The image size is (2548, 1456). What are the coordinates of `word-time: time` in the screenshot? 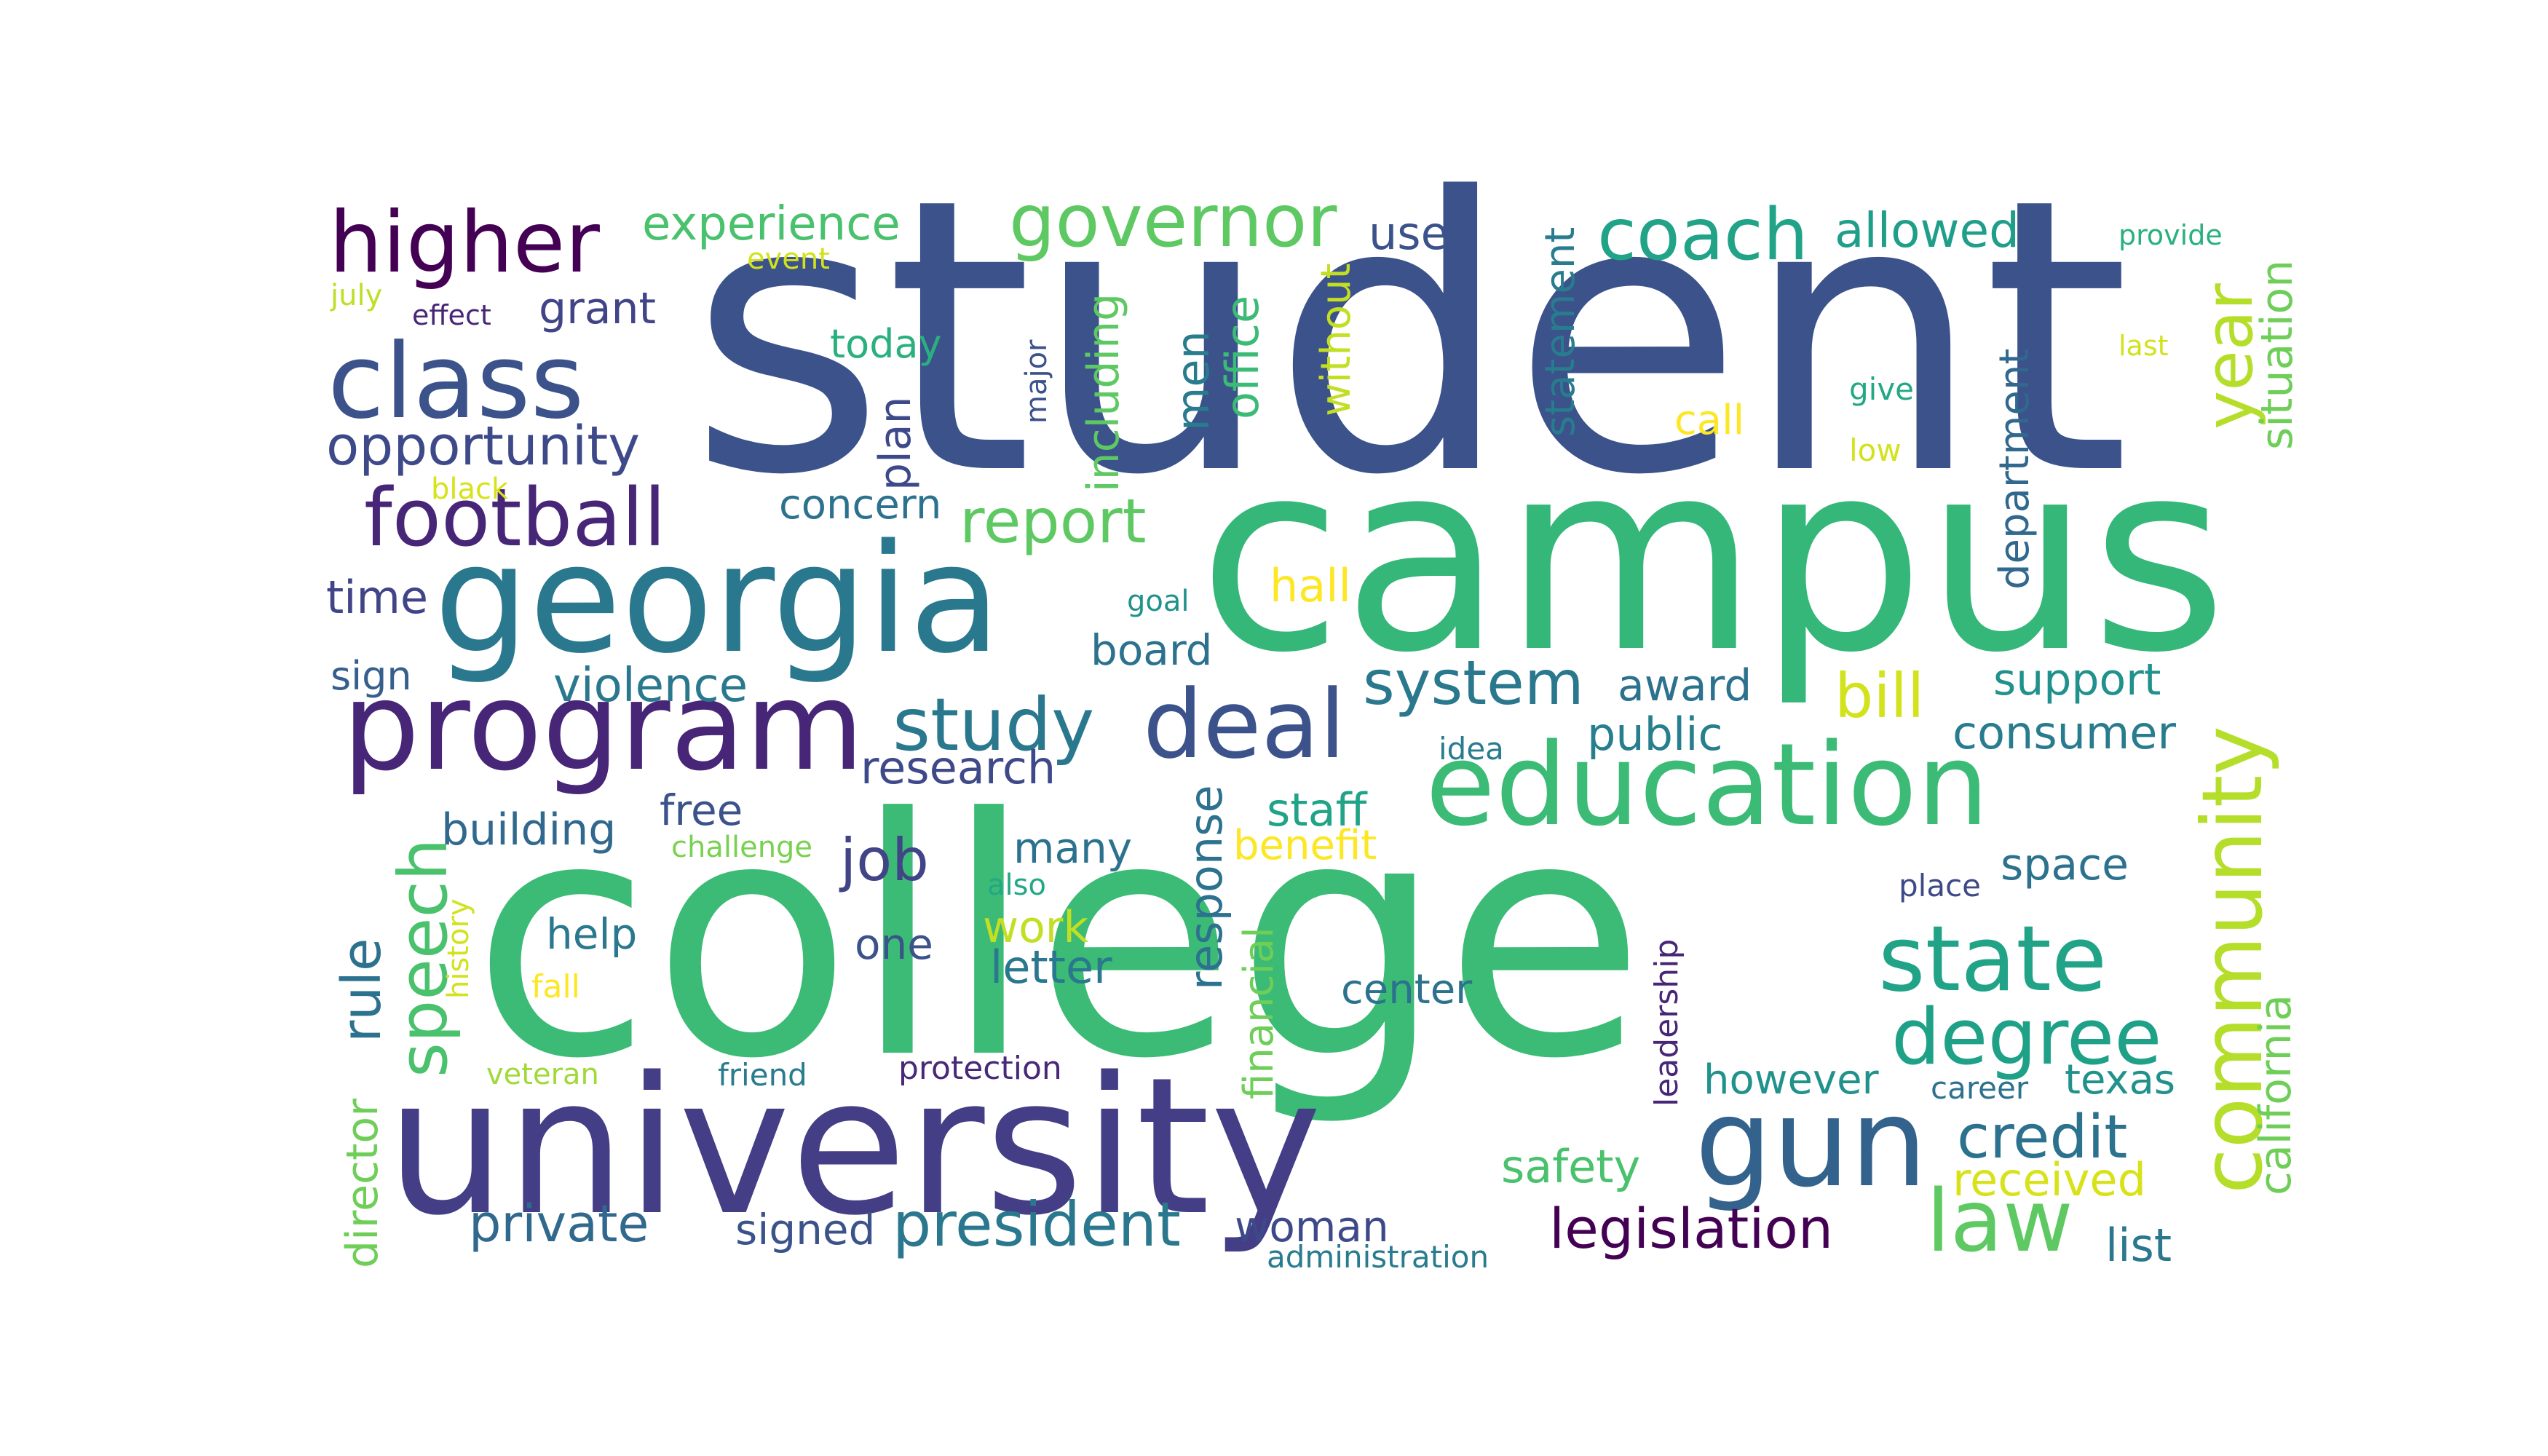 It's located at (377, 597).